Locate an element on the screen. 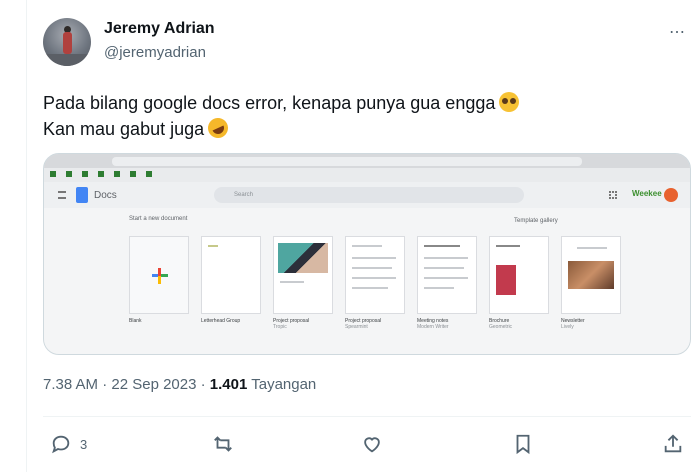  media-caption-sub: Tropic is located at coordinates (280, 327).